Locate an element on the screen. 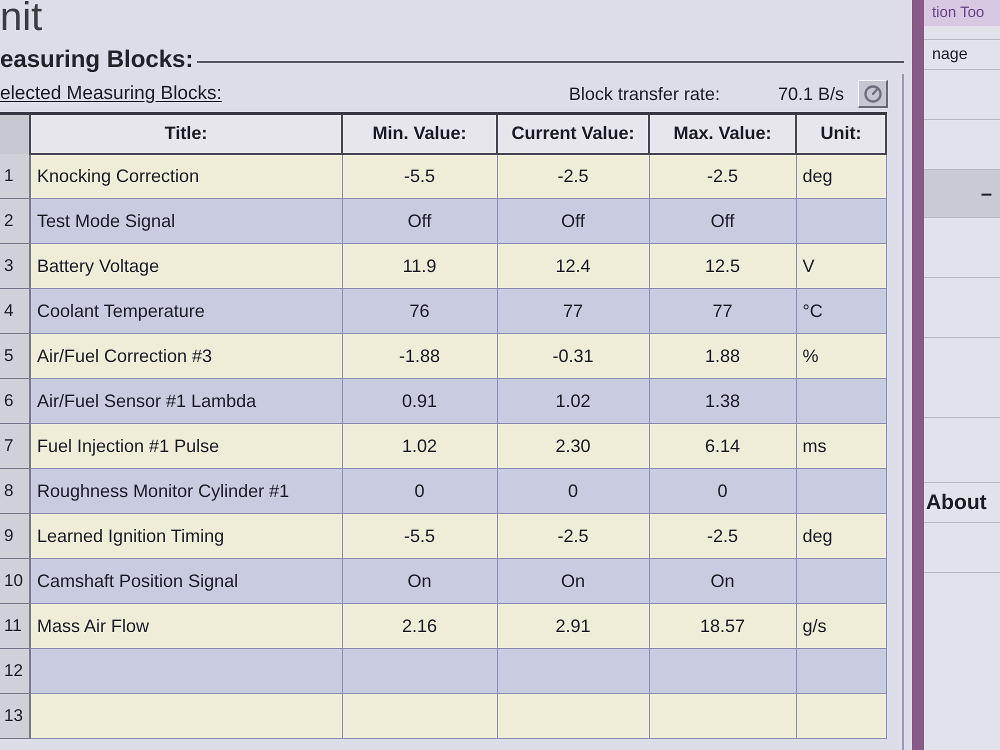 Image resolution: width=1000 pixels, height=750 pixels. row-number: 8 is located at coordinates (15, 491).